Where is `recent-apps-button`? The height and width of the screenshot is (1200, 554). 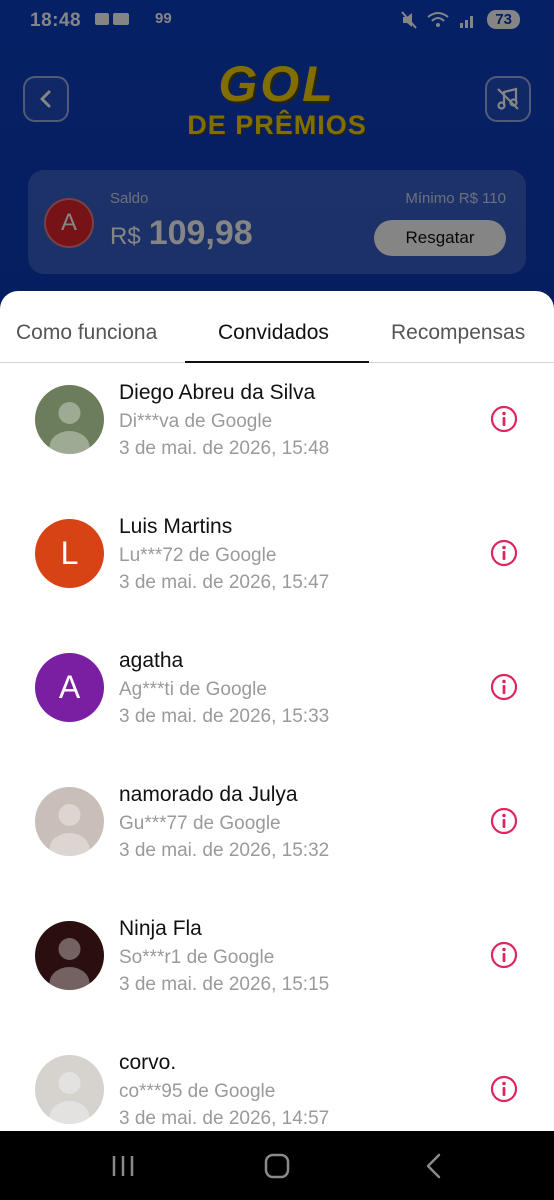
recent-apps-button is located at coordinates (123, 1166).